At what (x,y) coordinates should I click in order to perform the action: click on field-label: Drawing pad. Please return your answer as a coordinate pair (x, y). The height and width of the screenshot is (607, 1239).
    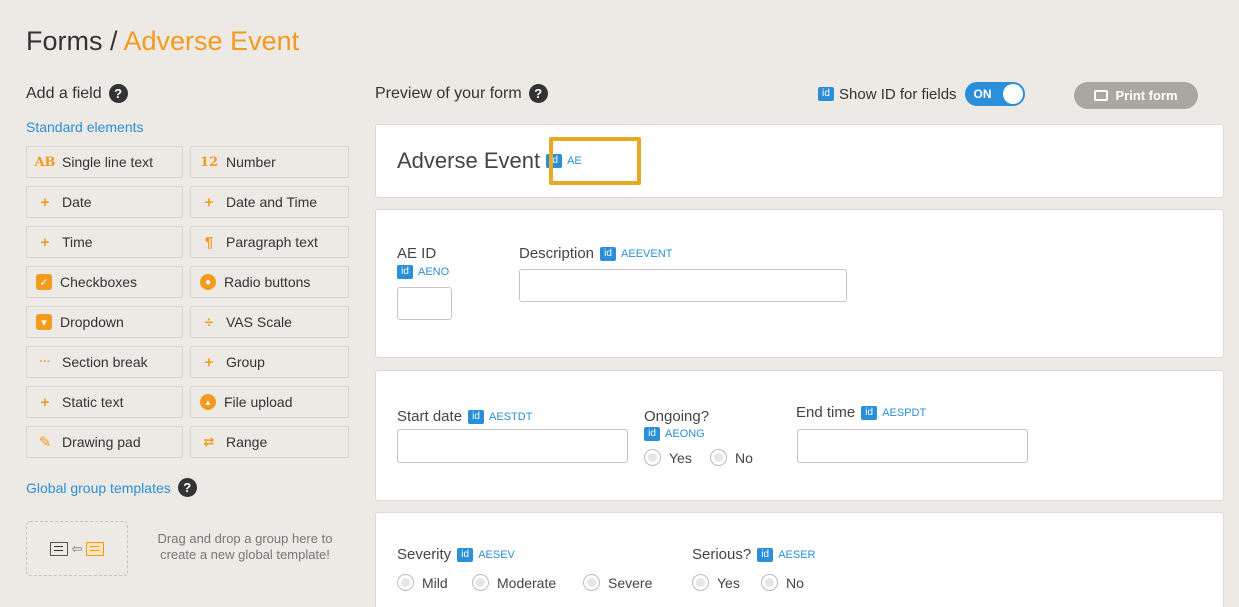
    Looking at the image, I should click on (101, 442).